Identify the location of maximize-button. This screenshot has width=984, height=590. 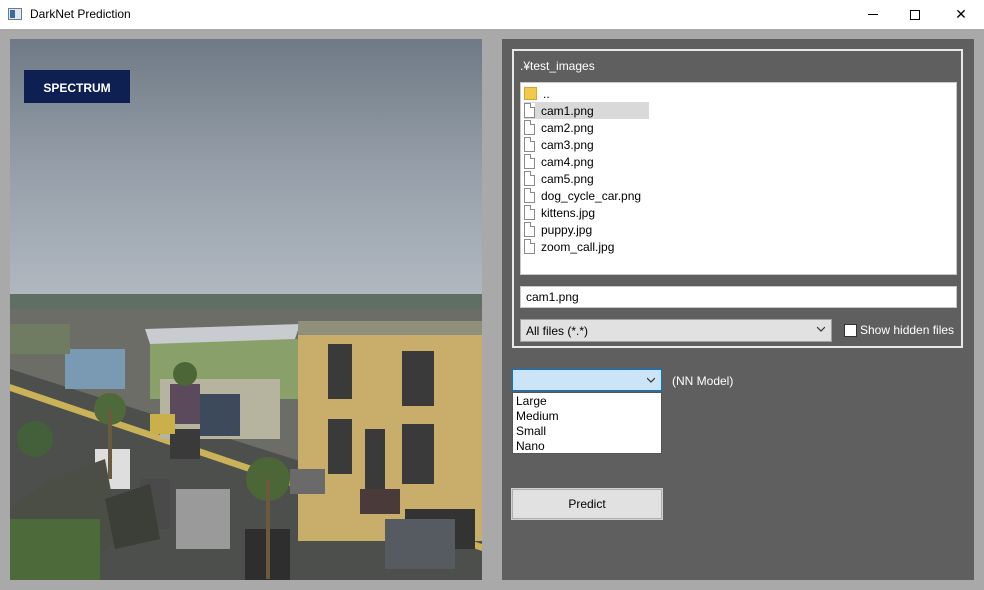
(915, 14).